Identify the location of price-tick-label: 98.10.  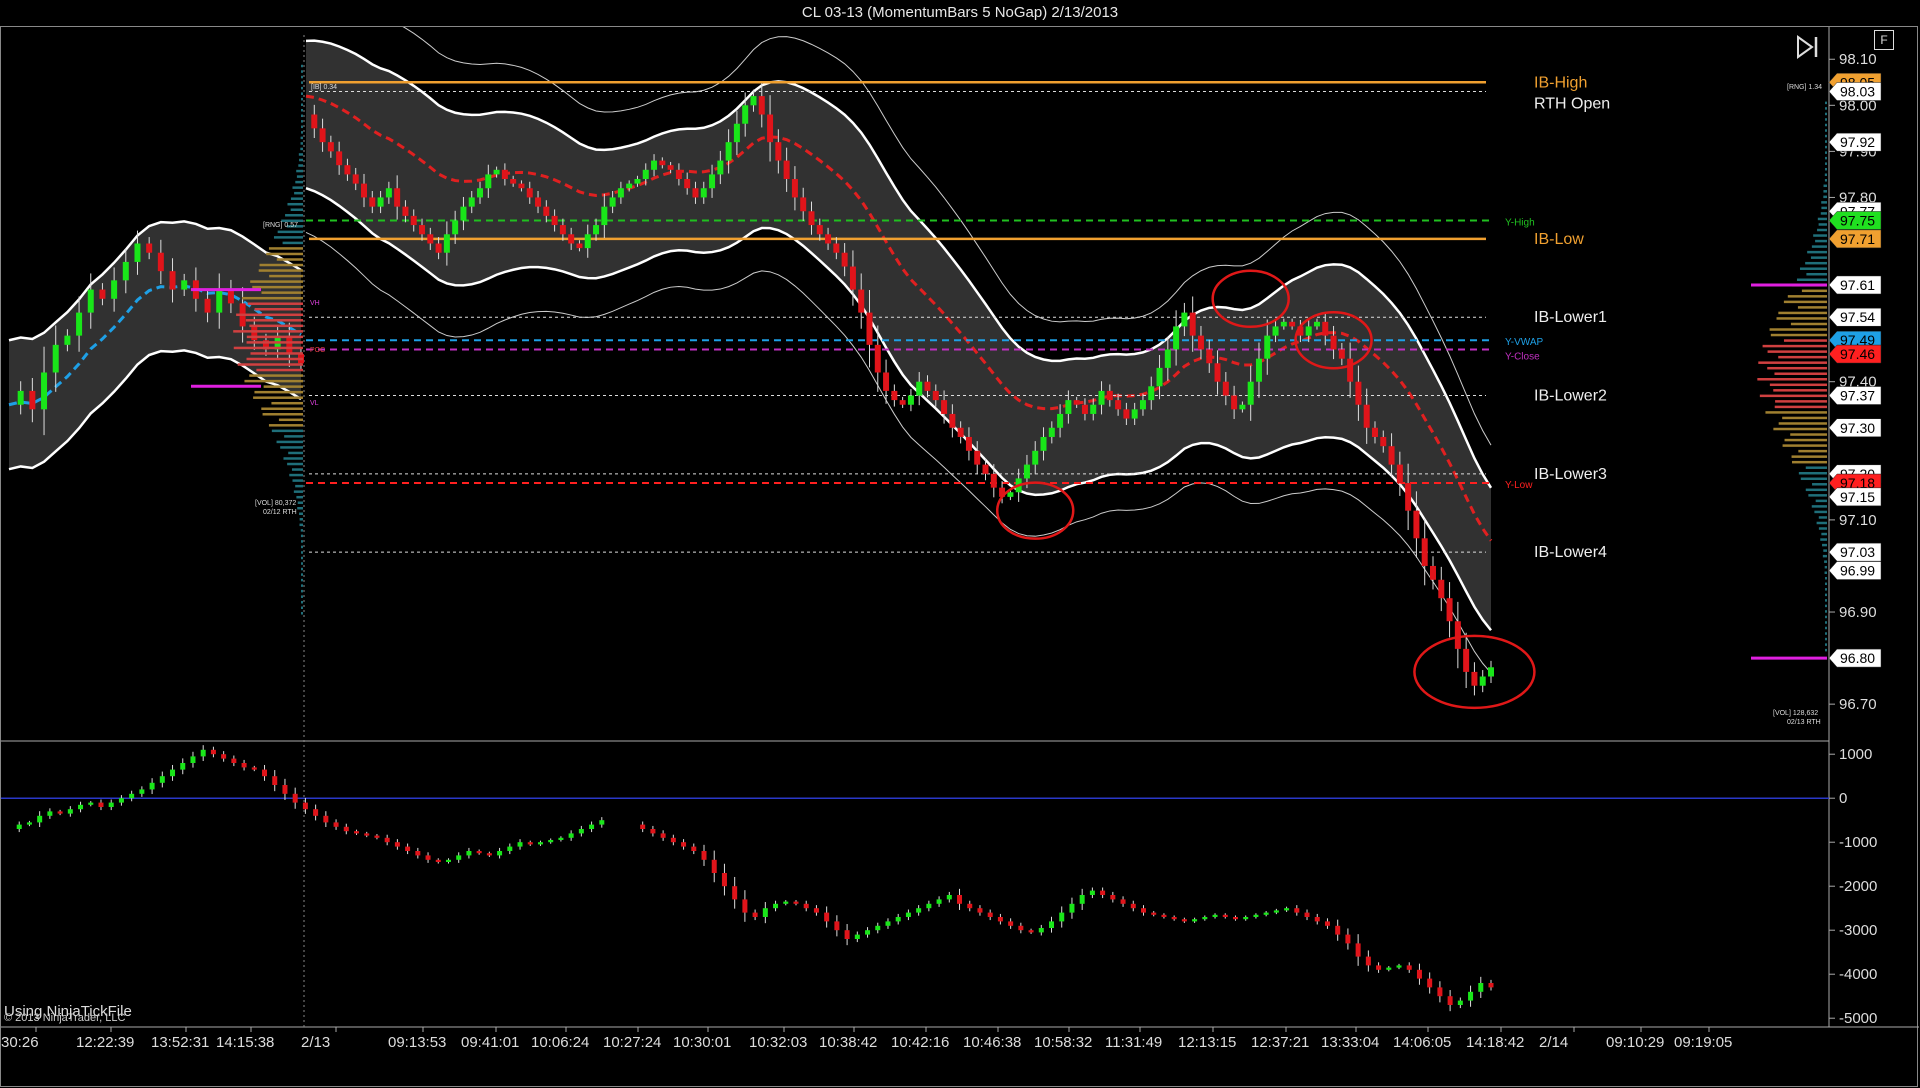
(1858, 59).